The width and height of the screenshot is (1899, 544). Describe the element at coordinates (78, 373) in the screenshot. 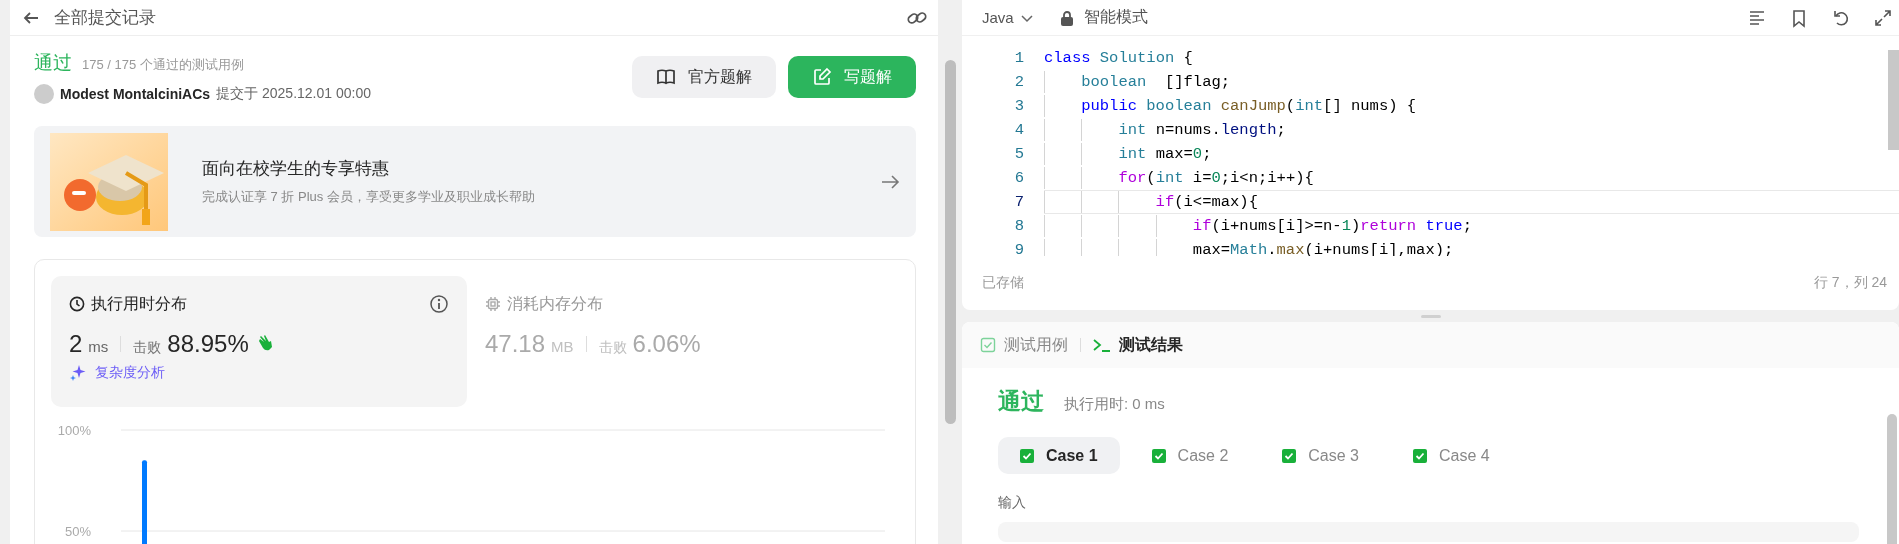

I see `sparkle-icon` at that location.